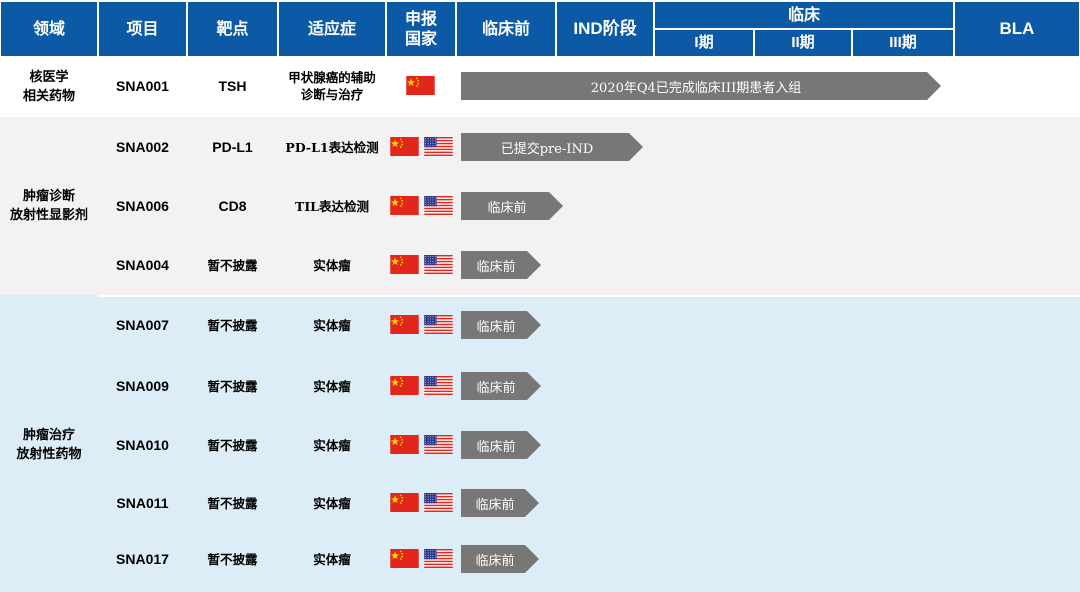 The height and width of the screenshot is (592, 1080). I want to click on header-phase2: II期, so click(803, 43).